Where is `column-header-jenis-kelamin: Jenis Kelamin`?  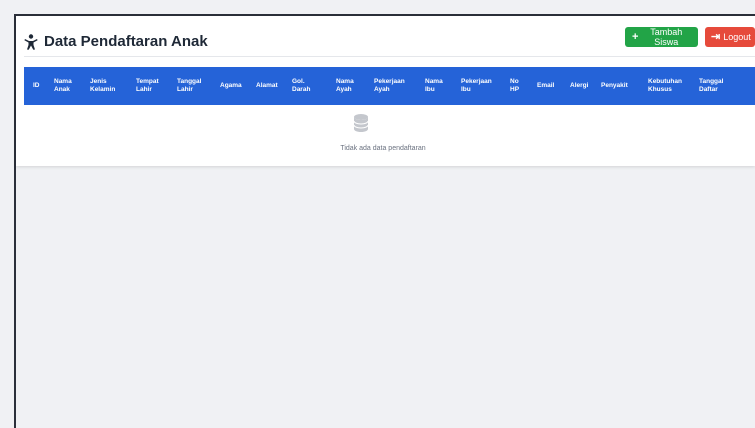
column-header-jenis-kelamin: Jenis Kelamin is located at coordinates (103, 85).